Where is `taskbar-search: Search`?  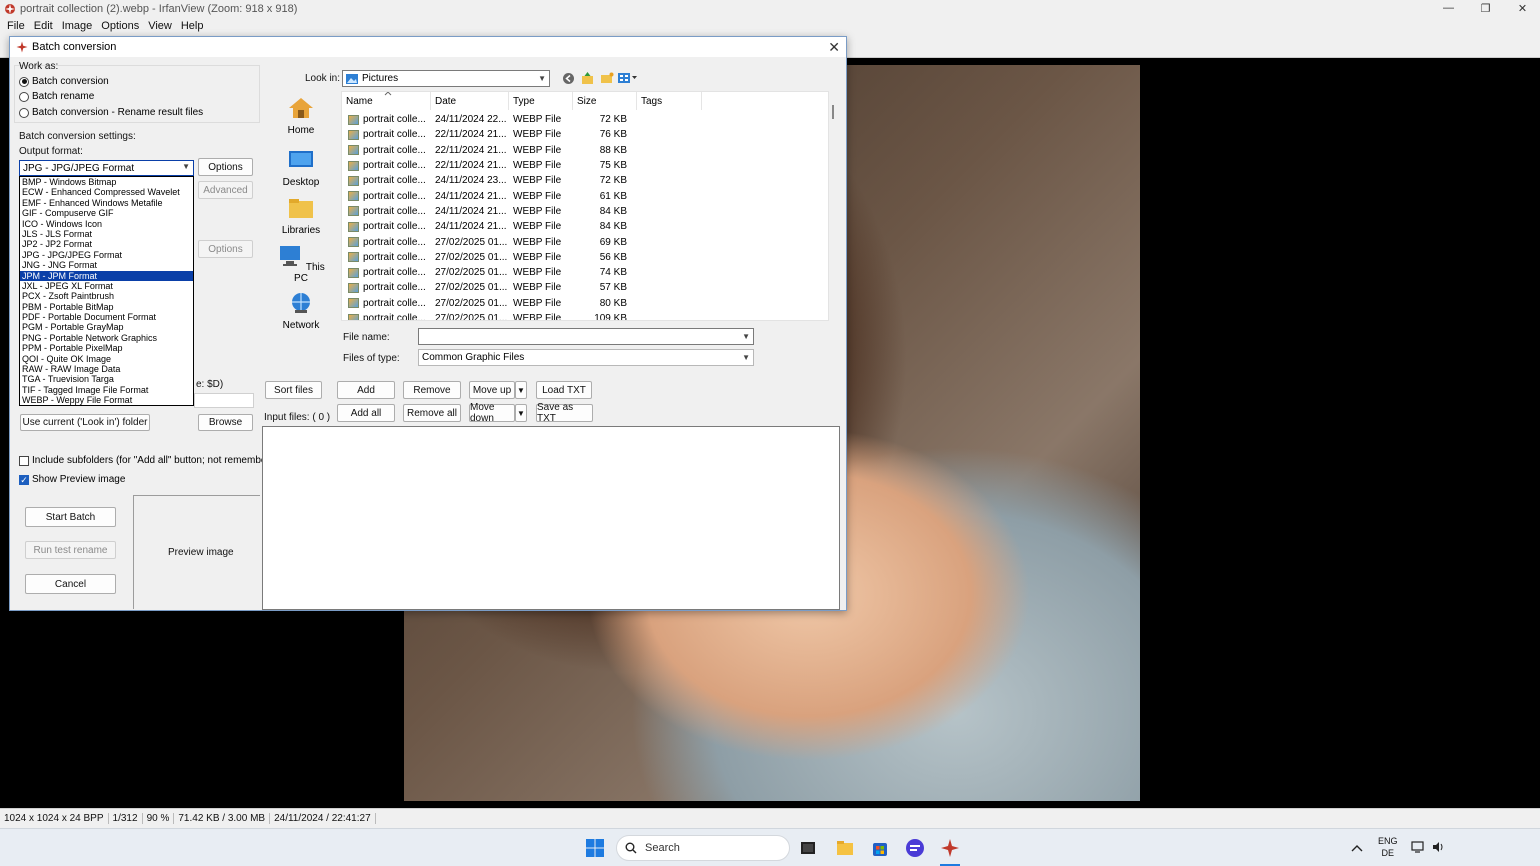
taskbar-search: Search is located at coordinates (703, 848).